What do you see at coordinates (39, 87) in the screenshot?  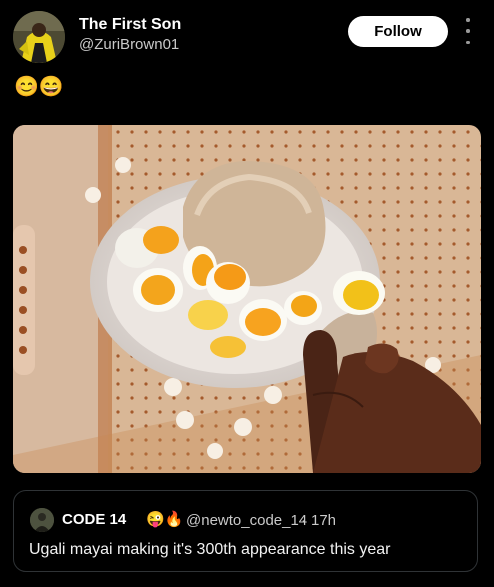 I see `post-text: 😊😄` at bounding box center [39, 87].